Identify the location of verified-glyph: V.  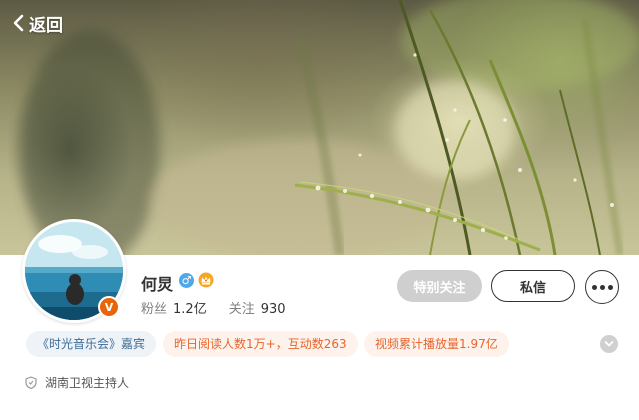
(109, 307).